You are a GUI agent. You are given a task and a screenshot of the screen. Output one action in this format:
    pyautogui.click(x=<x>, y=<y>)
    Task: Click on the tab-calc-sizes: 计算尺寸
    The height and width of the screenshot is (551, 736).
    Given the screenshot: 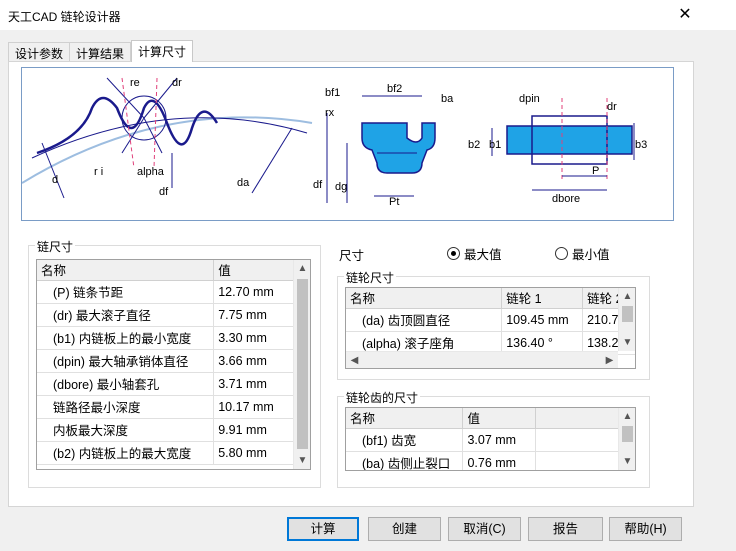 What is the action you would take?
    pyautogui.click(x=162, y=51)
    